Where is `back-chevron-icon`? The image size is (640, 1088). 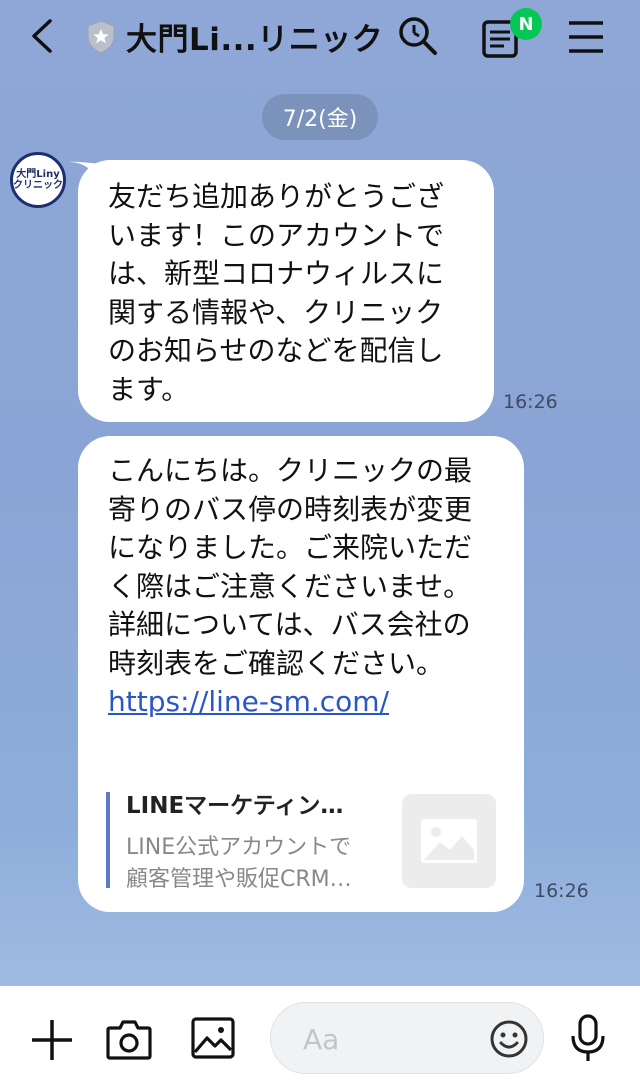
back-chevron-icon is located at coordinates (42, 36).